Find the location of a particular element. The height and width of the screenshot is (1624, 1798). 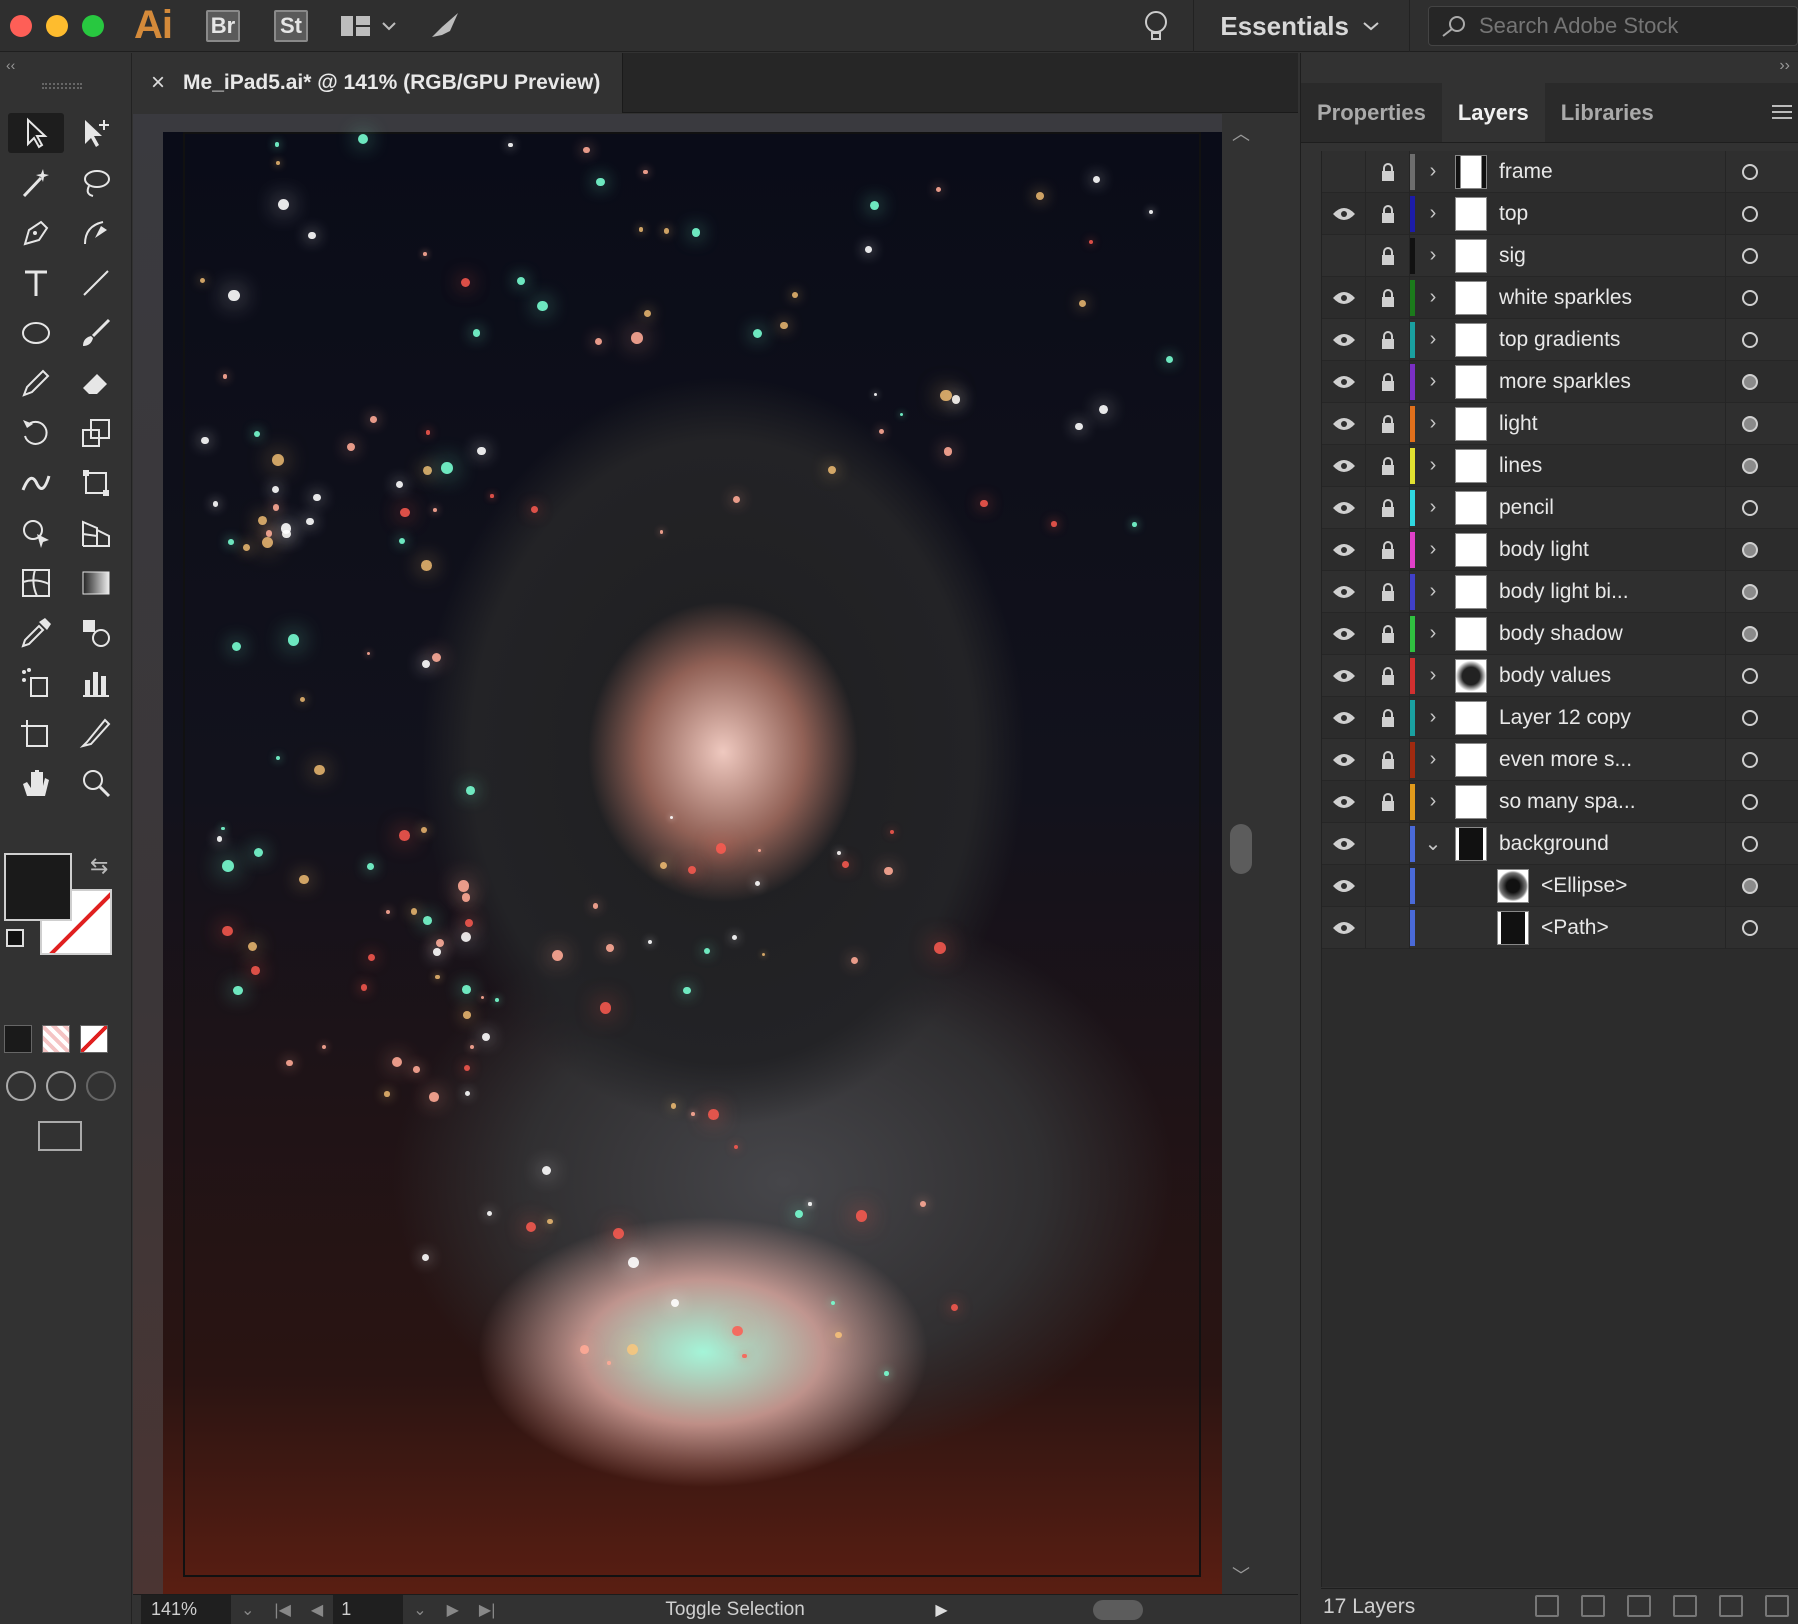

screen-mode-icon is located at coordinates (60, 1136).